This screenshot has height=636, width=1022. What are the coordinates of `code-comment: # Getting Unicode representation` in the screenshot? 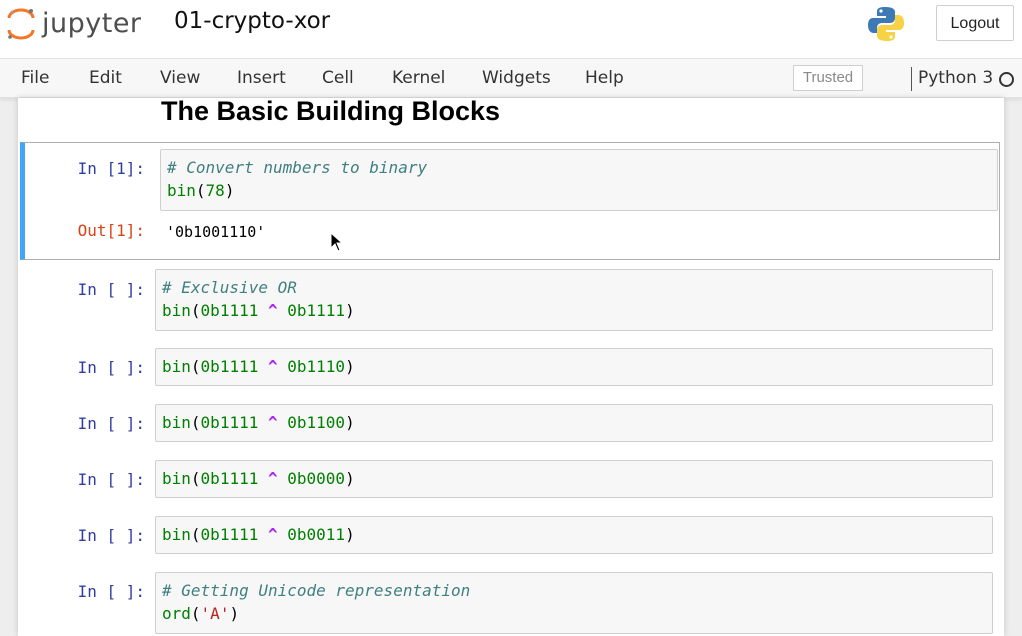 It's located at (316, 590).